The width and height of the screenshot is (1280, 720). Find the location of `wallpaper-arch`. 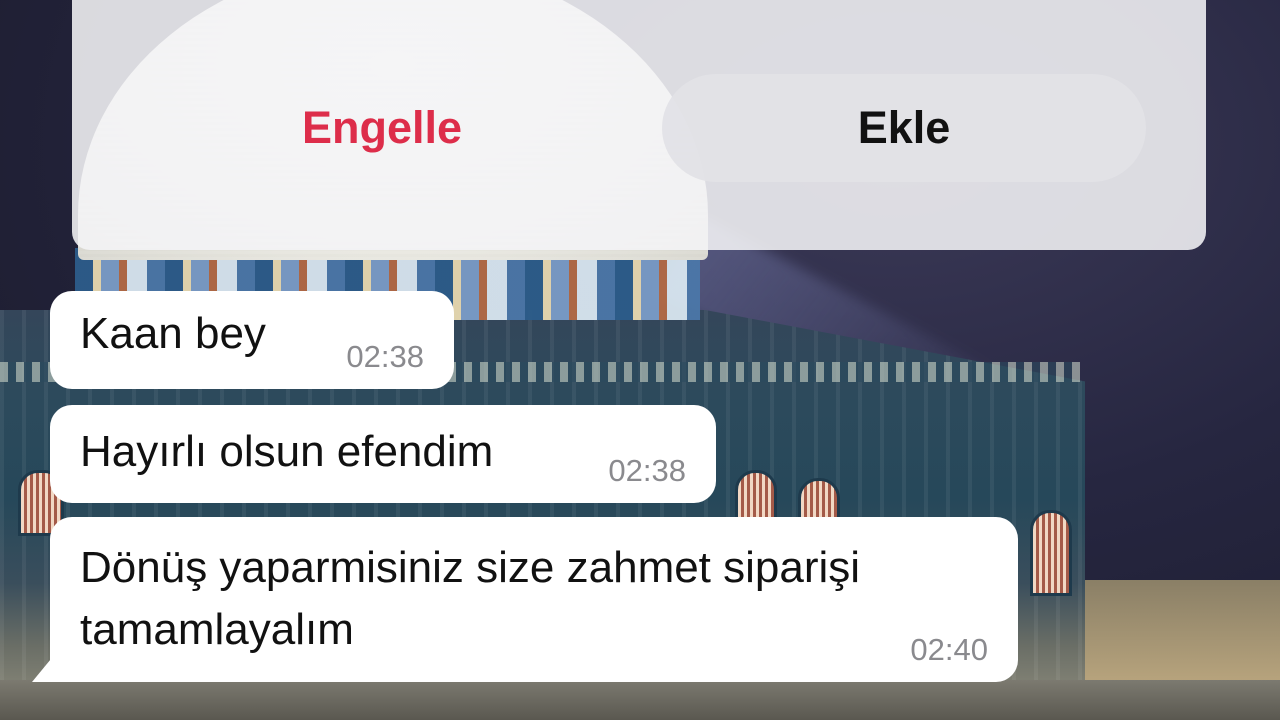

wallpaper-arch is located at coordinates (1051, 553).